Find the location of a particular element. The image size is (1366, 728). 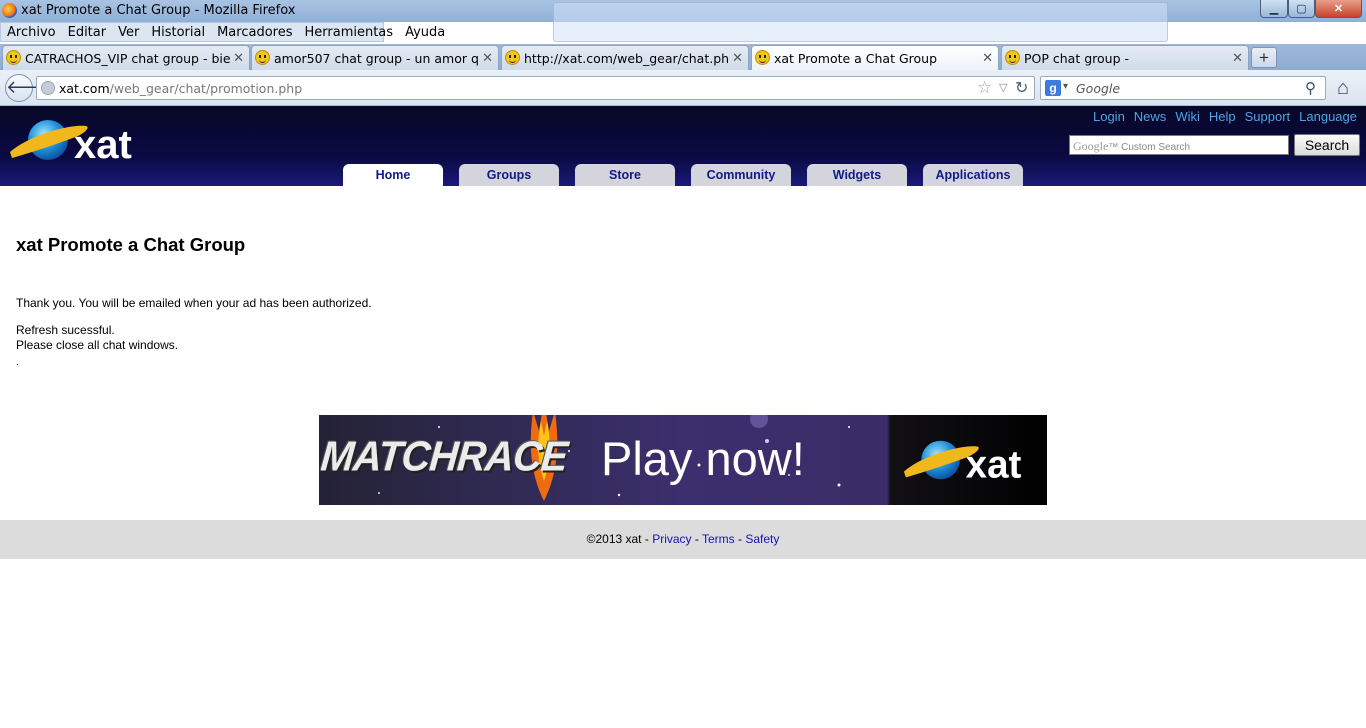

matchrace-banner: MATCHRACE Play now! xat is located at coordinates (683, 460).